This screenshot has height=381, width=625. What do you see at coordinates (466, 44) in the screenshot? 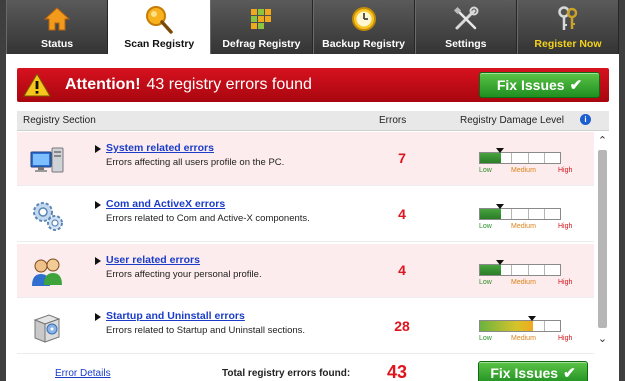
I see `tab-label: Settings` at bounding box center [466, 44].